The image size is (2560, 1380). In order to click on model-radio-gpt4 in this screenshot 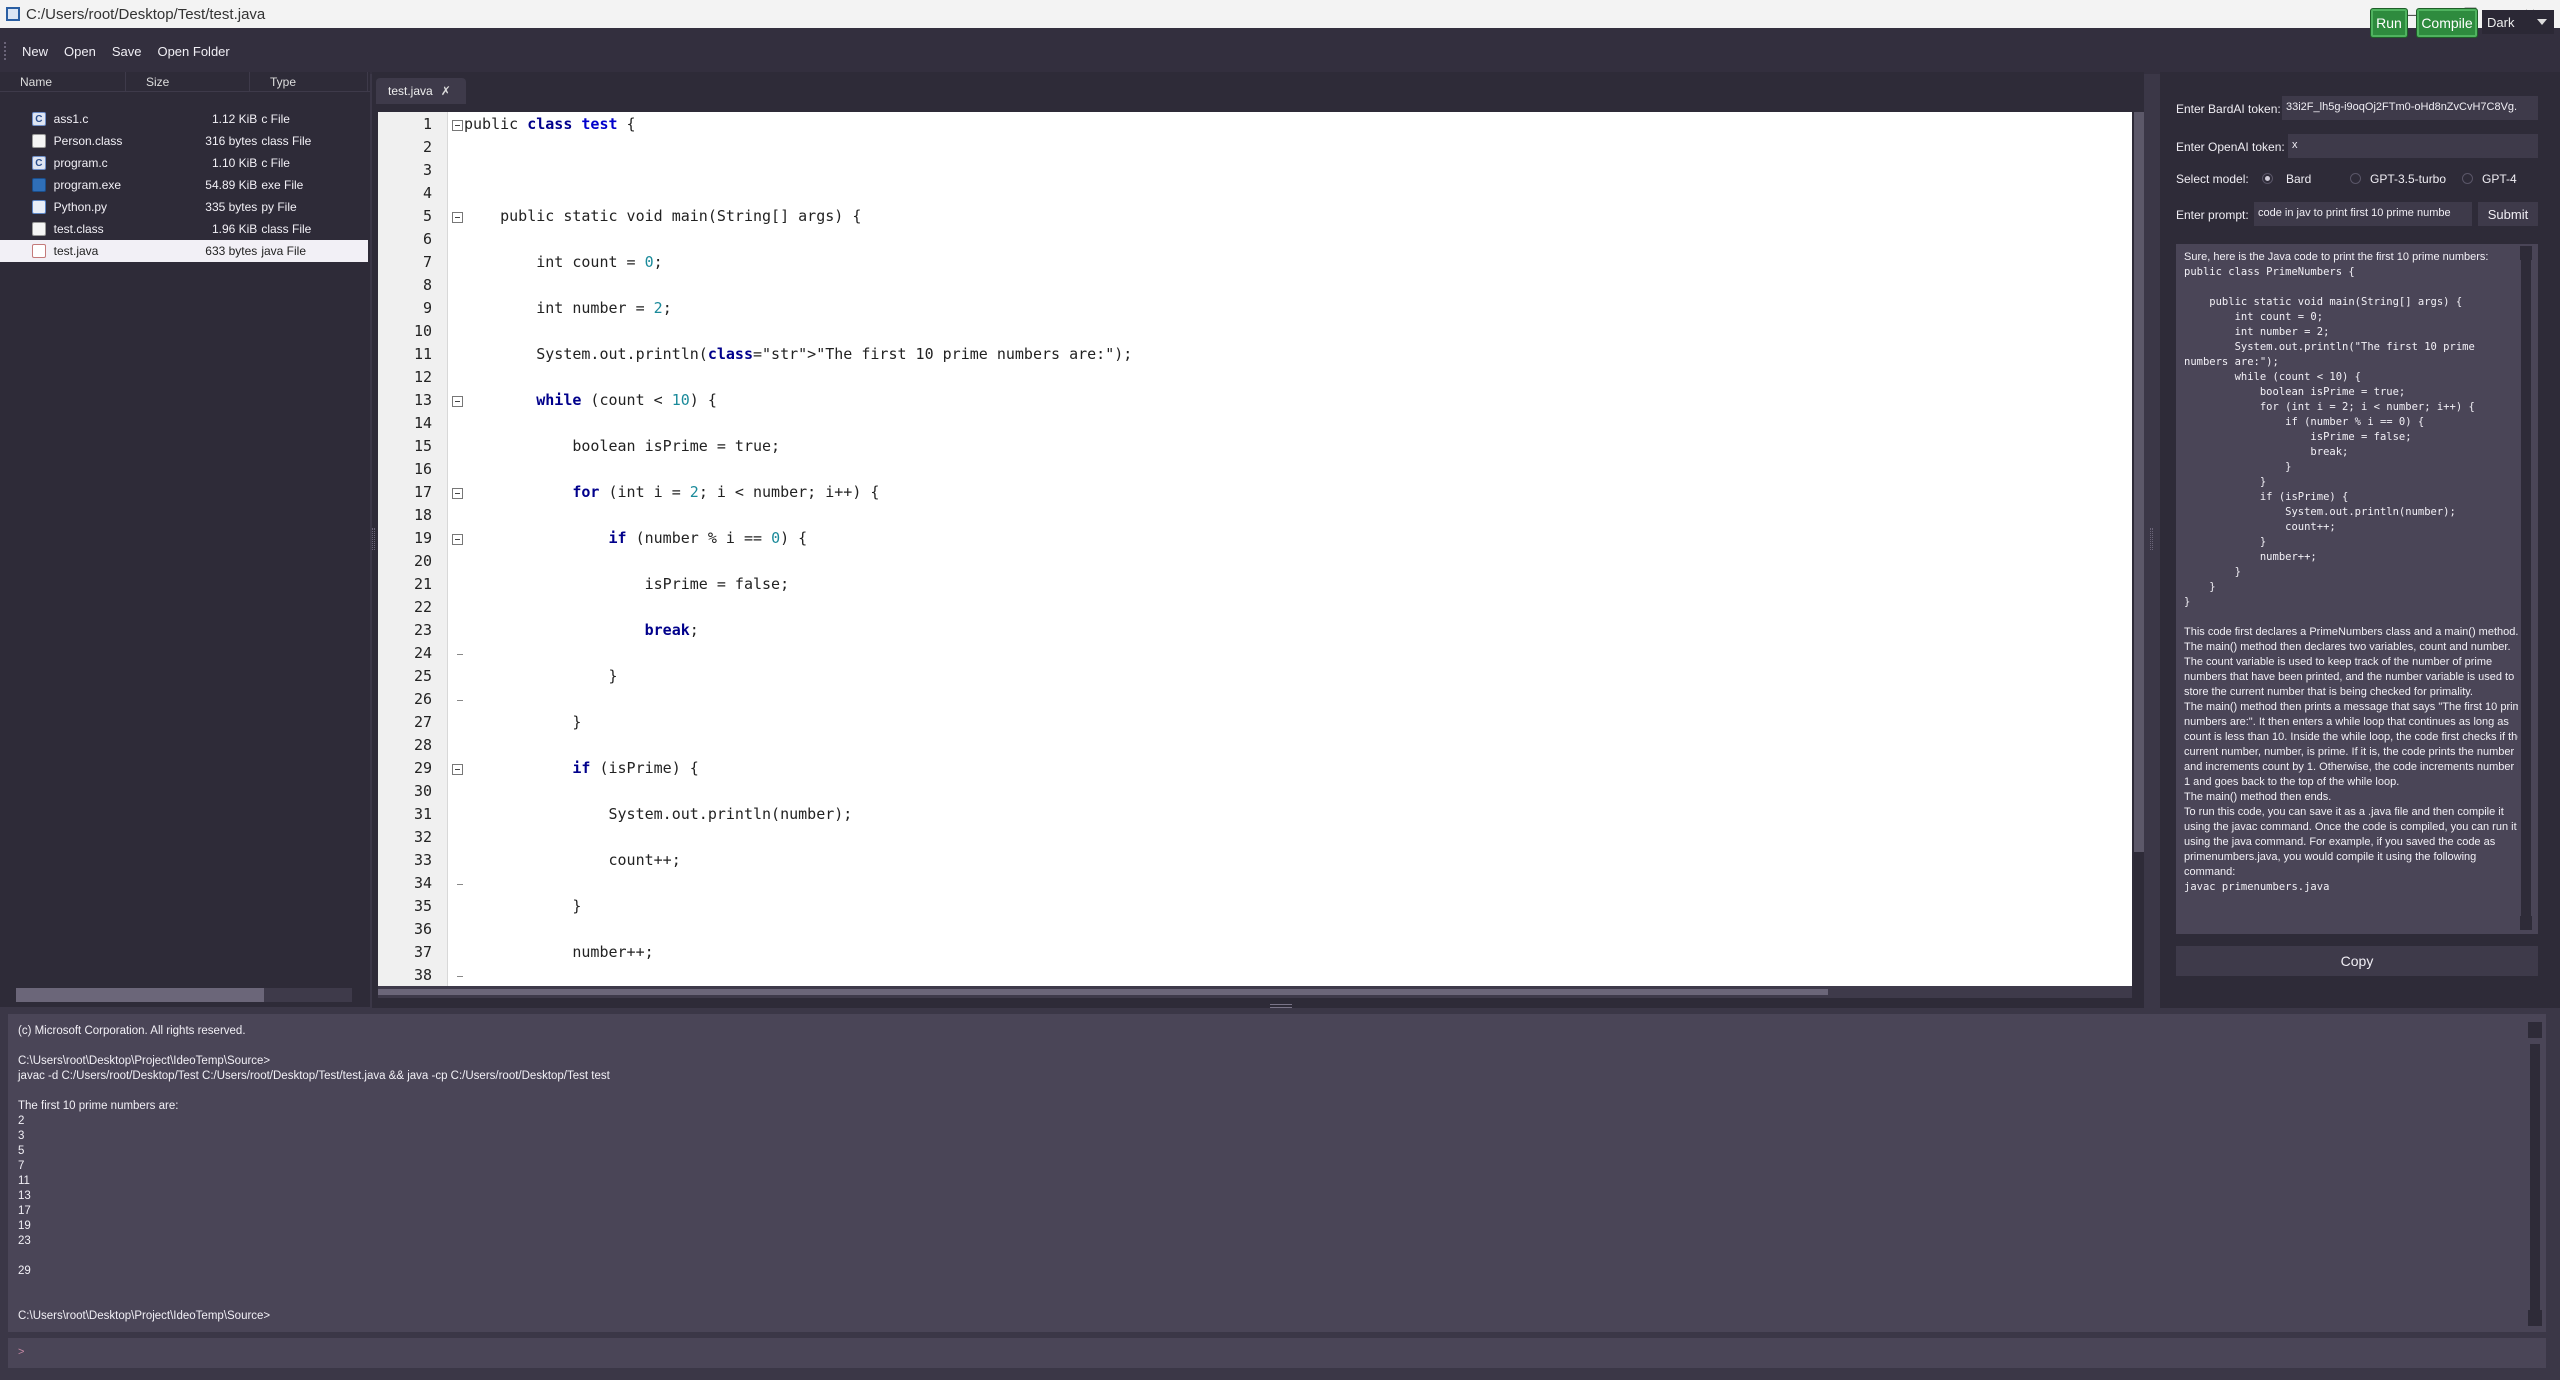, I will do `click(2467, 178)`.